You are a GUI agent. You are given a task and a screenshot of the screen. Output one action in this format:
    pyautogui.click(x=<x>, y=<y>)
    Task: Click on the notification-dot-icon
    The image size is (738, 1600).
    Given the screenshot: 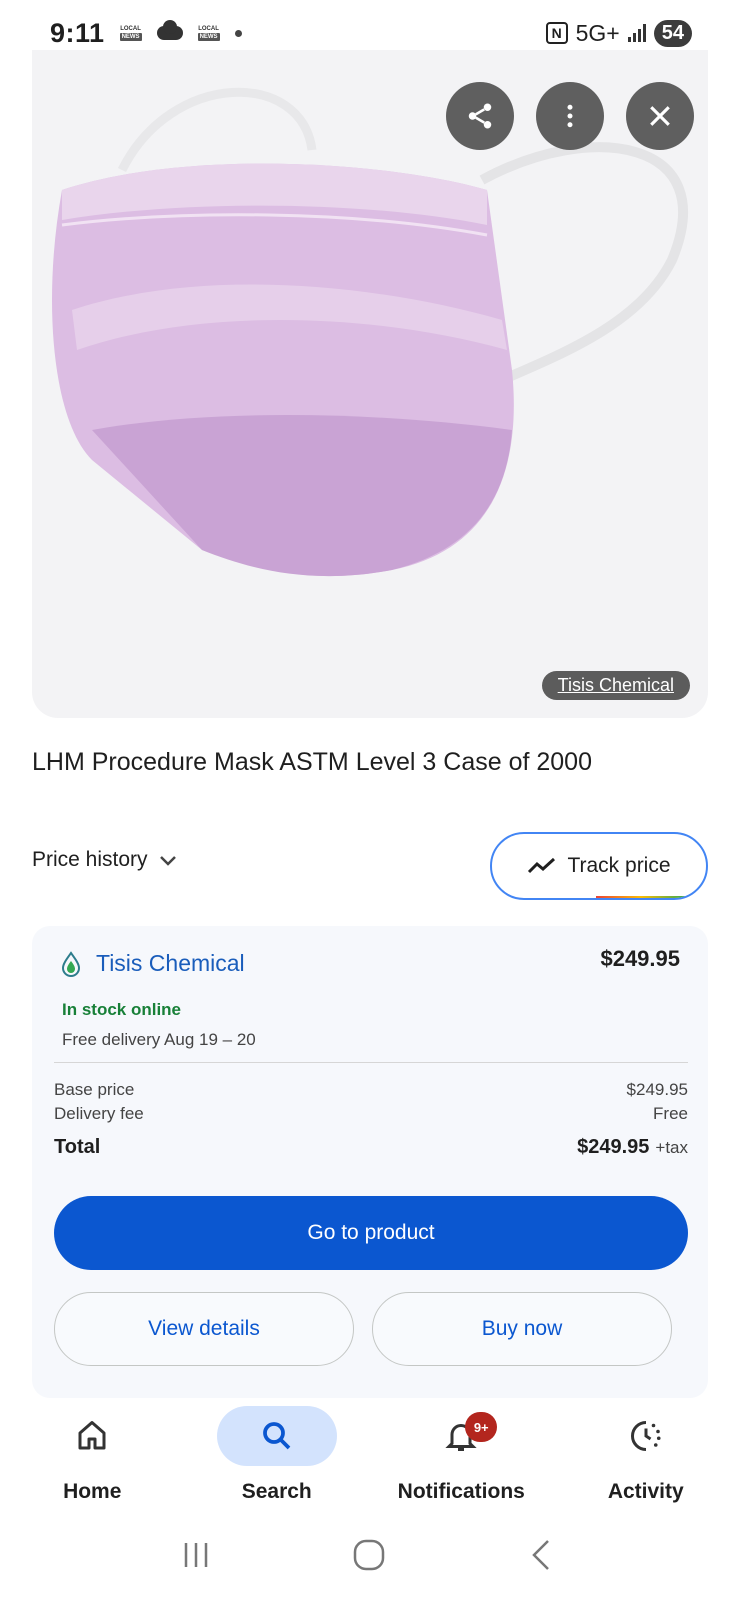 What is the action you would take?
    pyautogui.click(x=238, y=33)
    